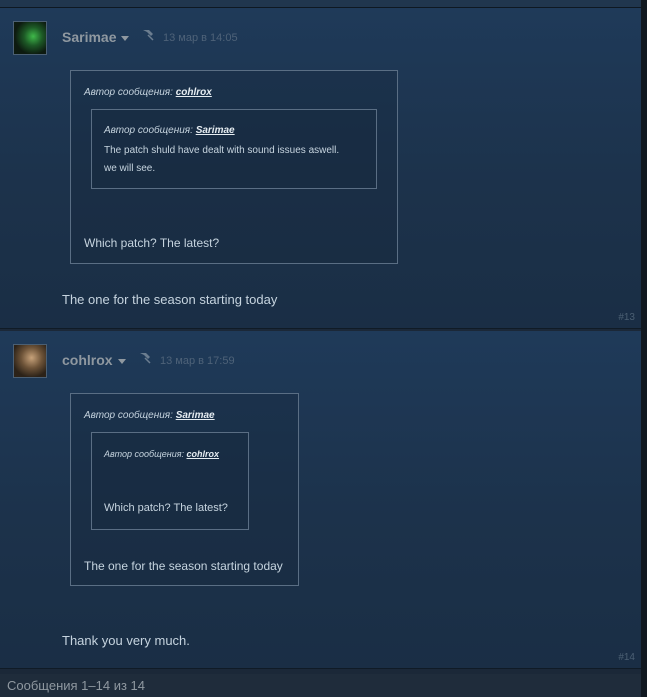 Image resolution: width=647 pixels, height=697 pixels. I want to click on quote-text: The one for the season starting today, so click(183, 566).